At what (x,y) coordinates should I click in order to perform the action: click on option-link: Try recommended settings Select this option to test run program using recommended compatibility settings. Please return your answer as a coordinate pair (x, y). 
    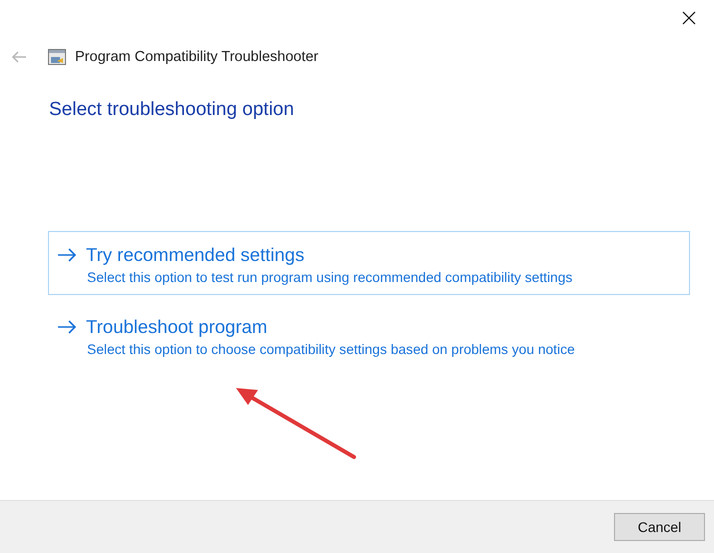
    Looking at the image, I should click on (369, 263).